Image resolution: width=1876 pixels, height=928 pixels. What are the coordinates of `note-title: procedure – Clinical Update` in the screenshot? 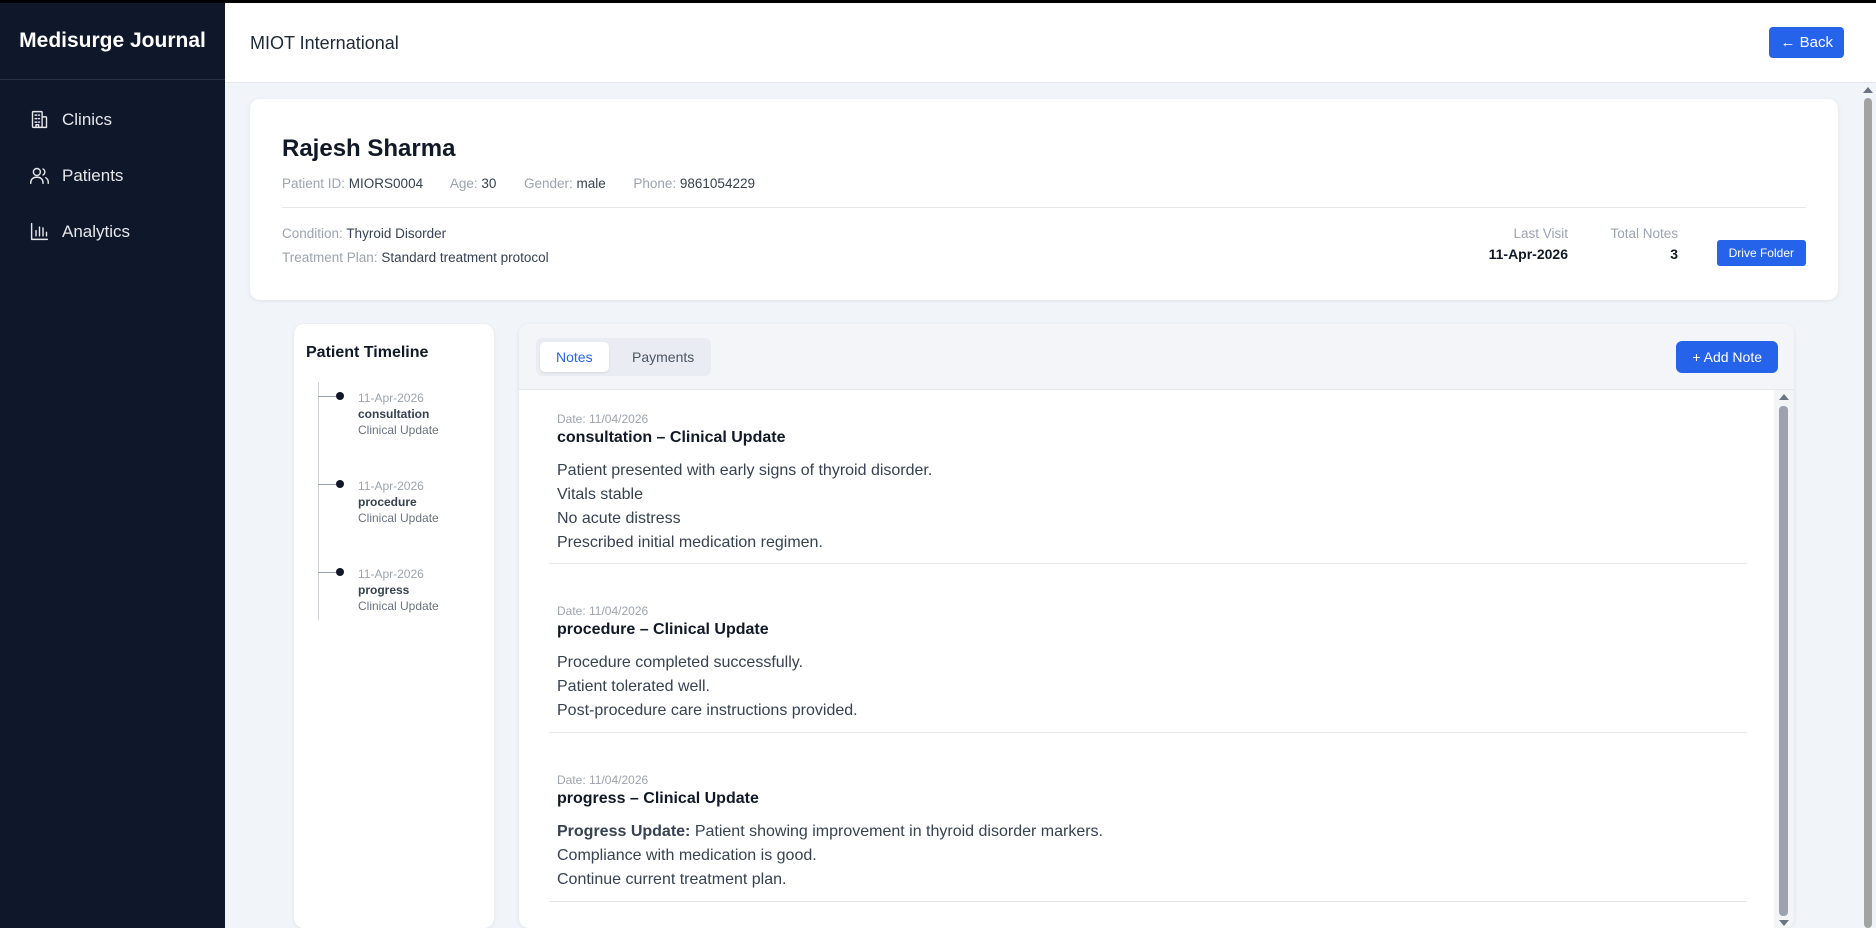 It's located at (663, 629).